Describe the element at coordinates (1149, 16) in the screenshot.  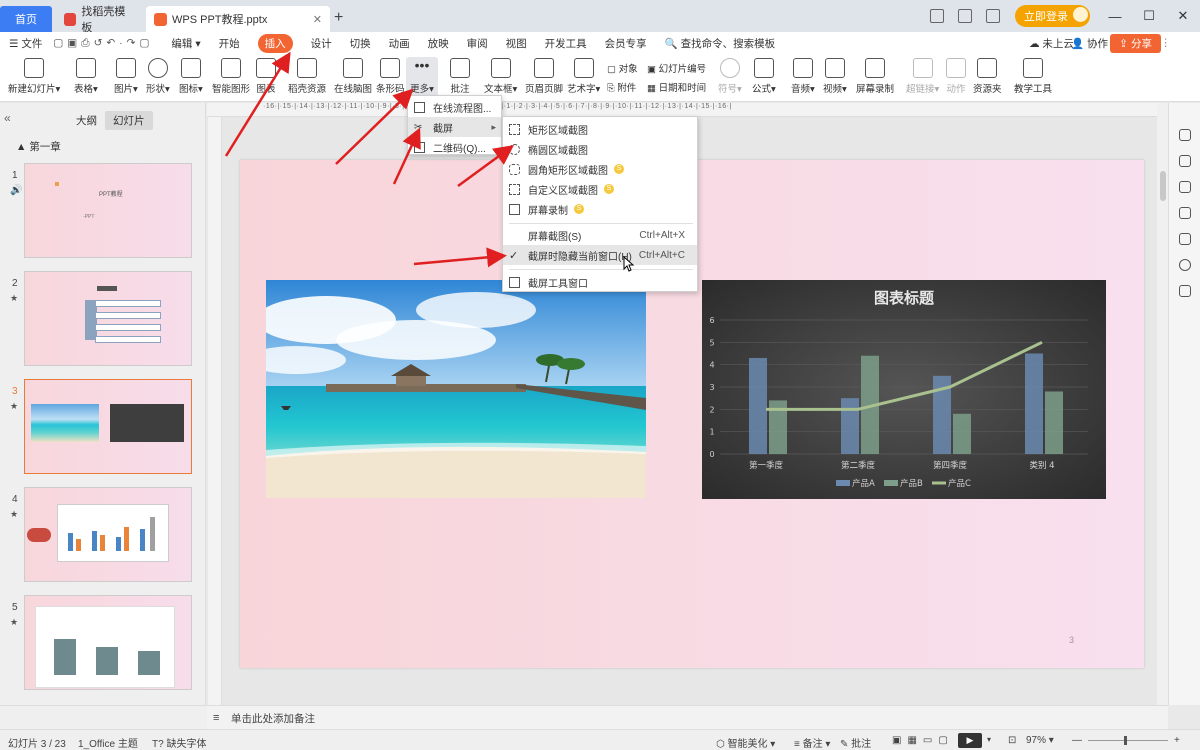
I see `maximize-icon: ☐` at that location.